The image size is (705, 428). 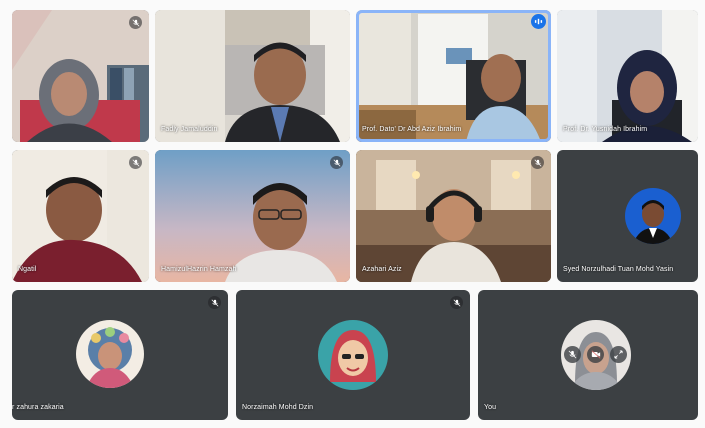 I want to click on participant-tile: Syed Norzulhadi Tuan Mohd Yasin, so click(x=627, y=216).